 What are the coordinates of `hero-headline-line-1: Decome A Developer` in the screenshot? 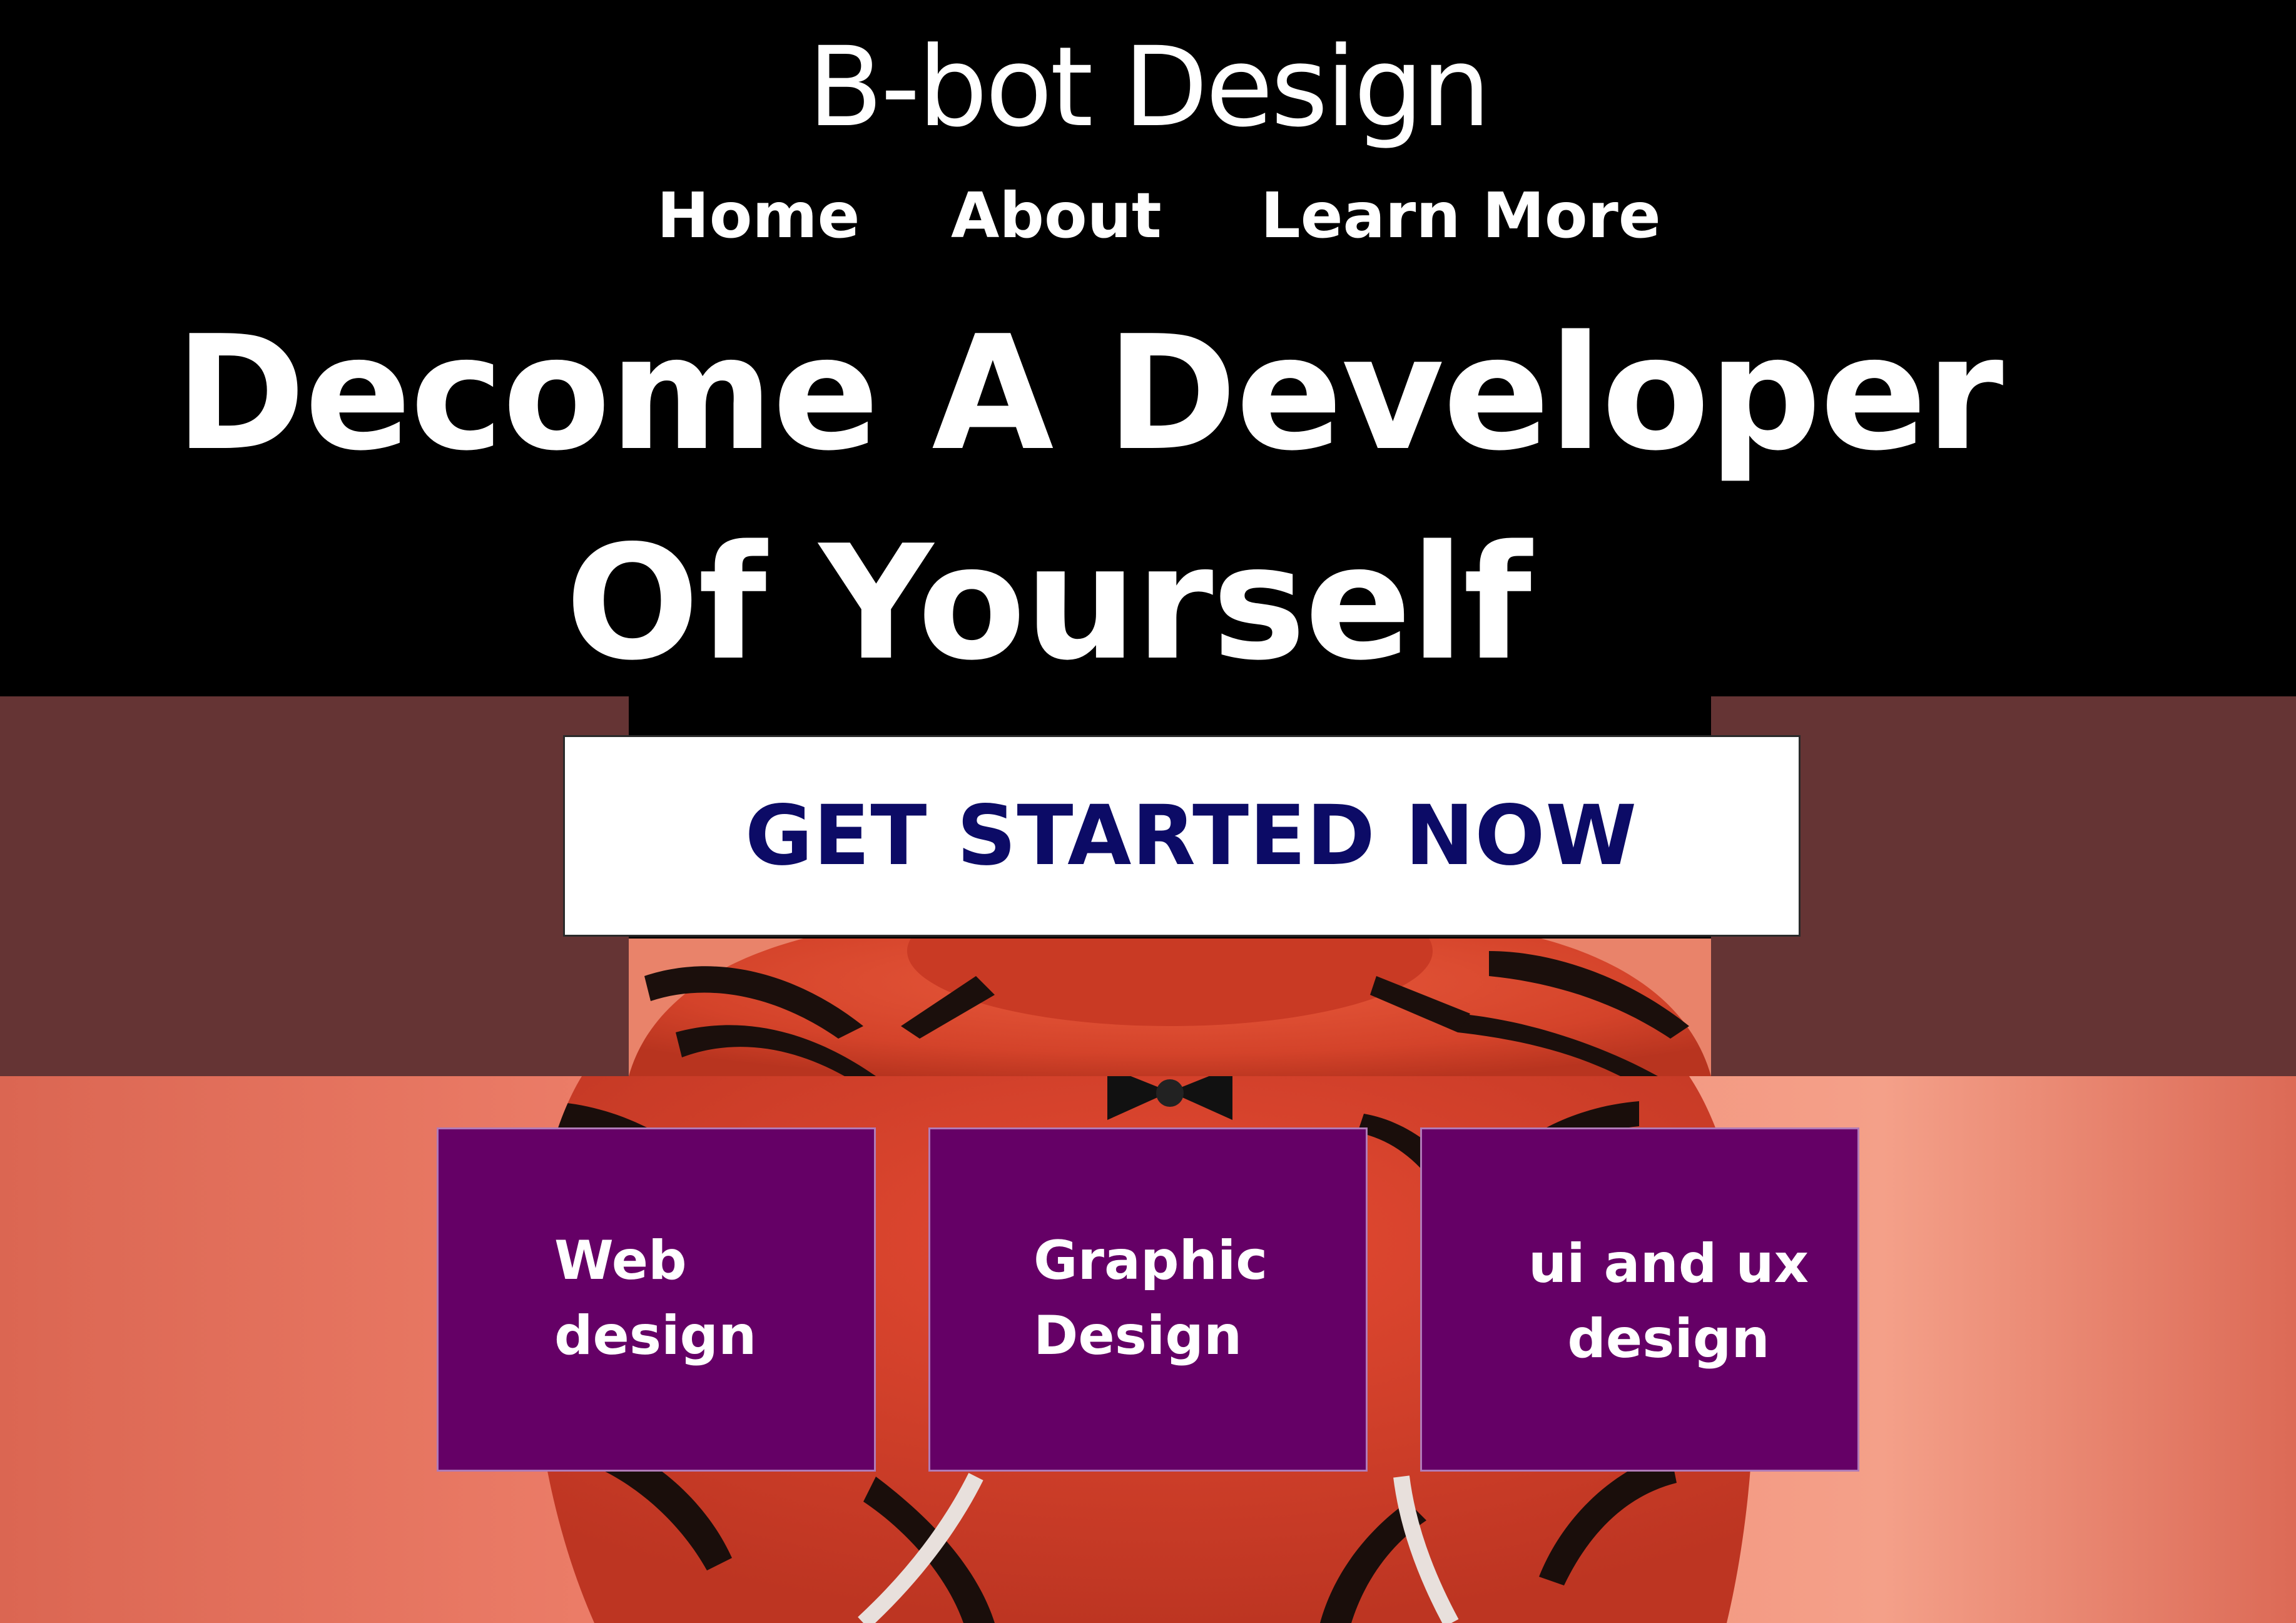 It's located at (1089, 394).